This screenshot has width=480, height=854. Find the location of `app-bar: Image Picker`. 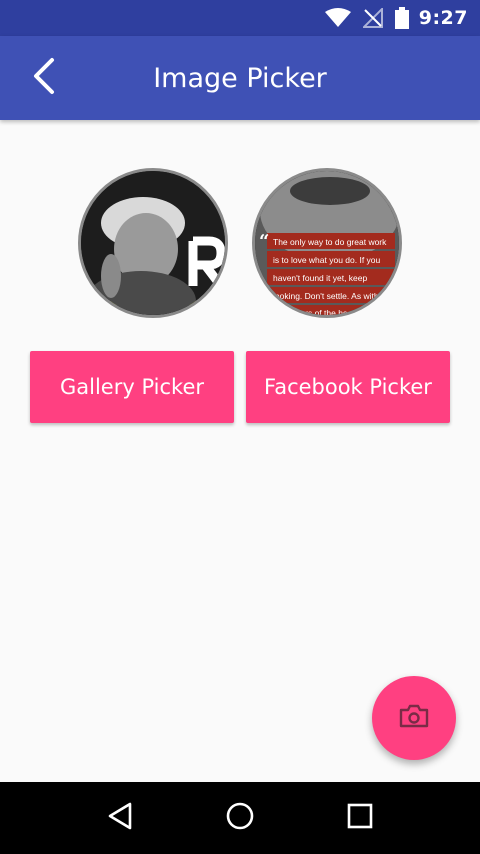

app-bar: Image Picker is located at coordinates (240, 78).